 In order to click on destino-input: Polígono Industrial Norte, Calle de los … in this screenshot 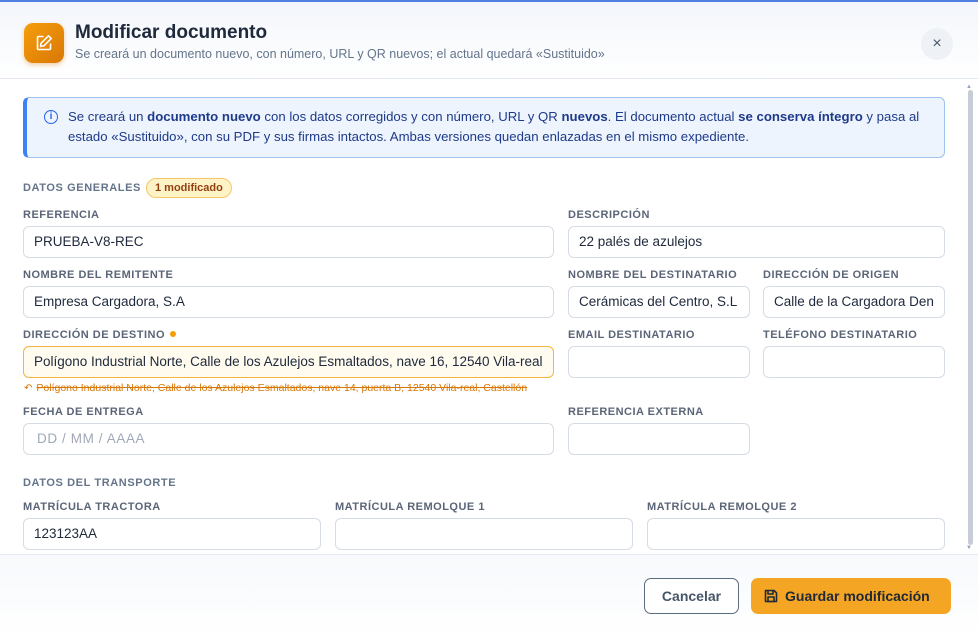, I will do `click(288, 362)`.